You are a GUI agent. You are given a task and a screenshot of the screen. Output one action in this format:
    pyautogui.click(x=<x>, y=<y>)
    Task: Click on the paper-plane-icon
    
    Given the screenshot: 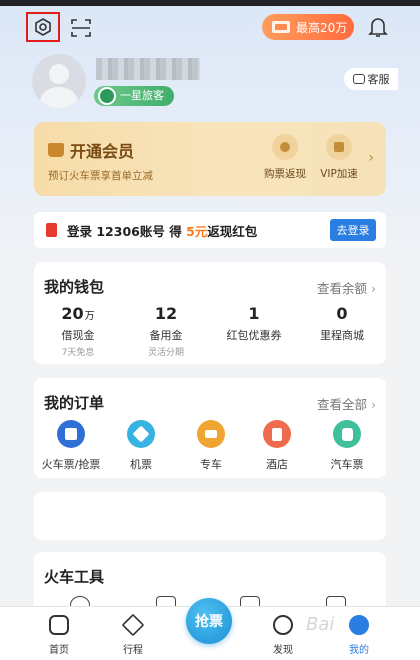 What is the action you would take?
    pyautogui.click(x=133, y=625)
    